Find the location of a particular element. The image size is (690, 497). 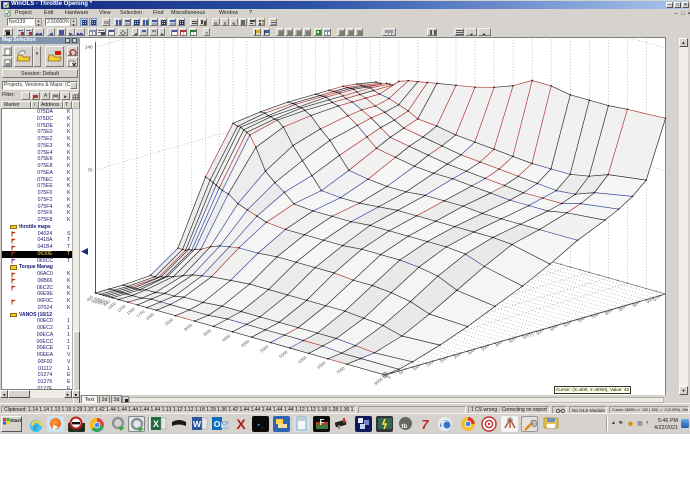

svg-text: O is located at coordinates (216, 424).